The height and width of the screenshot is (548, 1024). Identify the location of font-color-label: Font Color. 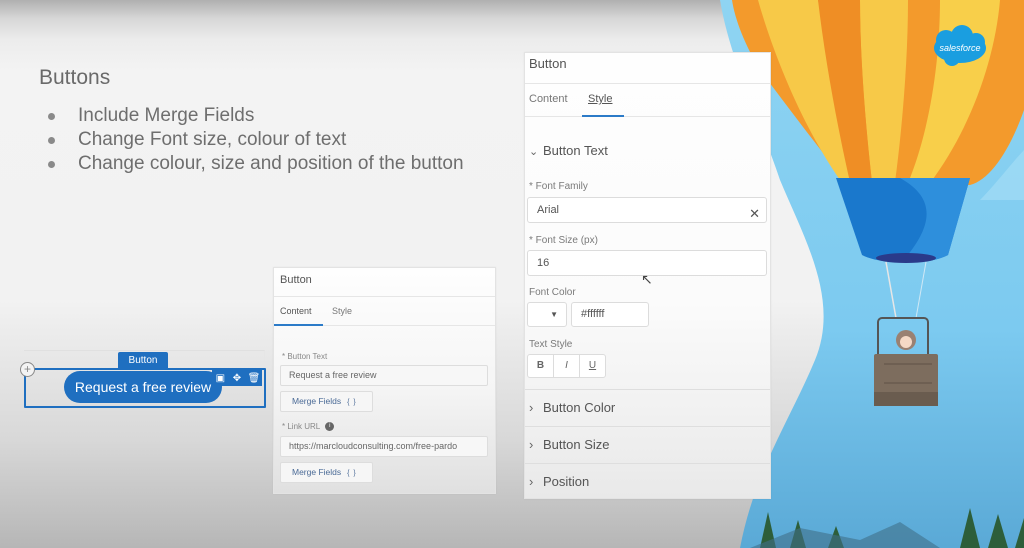
(552, 292).